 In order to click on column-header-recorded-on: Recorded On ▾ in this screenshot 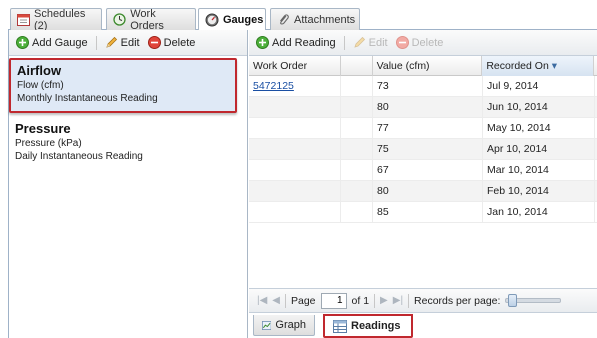, I will do `click(538, 66)`.